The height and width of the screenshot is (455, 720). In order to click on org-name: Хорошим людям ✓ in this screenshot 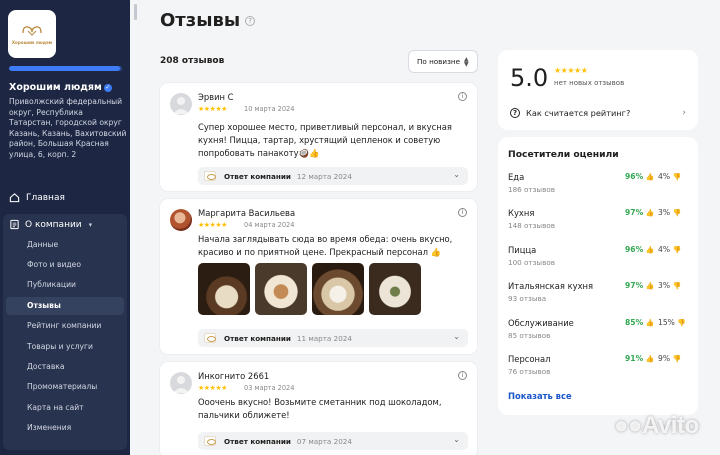, I will do `click(60, 87)`.